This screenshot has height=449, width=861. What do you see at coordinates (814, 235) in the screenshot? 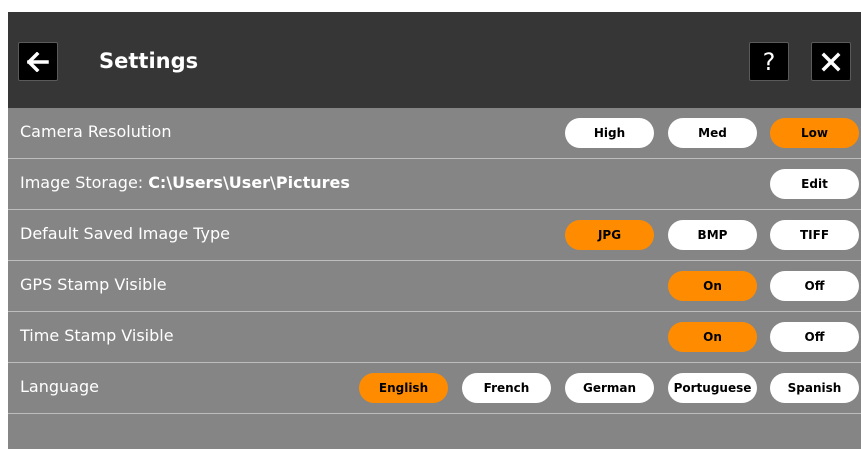
I see `image-type-tiff-button: TIFF` at bounding box center [814, 235].